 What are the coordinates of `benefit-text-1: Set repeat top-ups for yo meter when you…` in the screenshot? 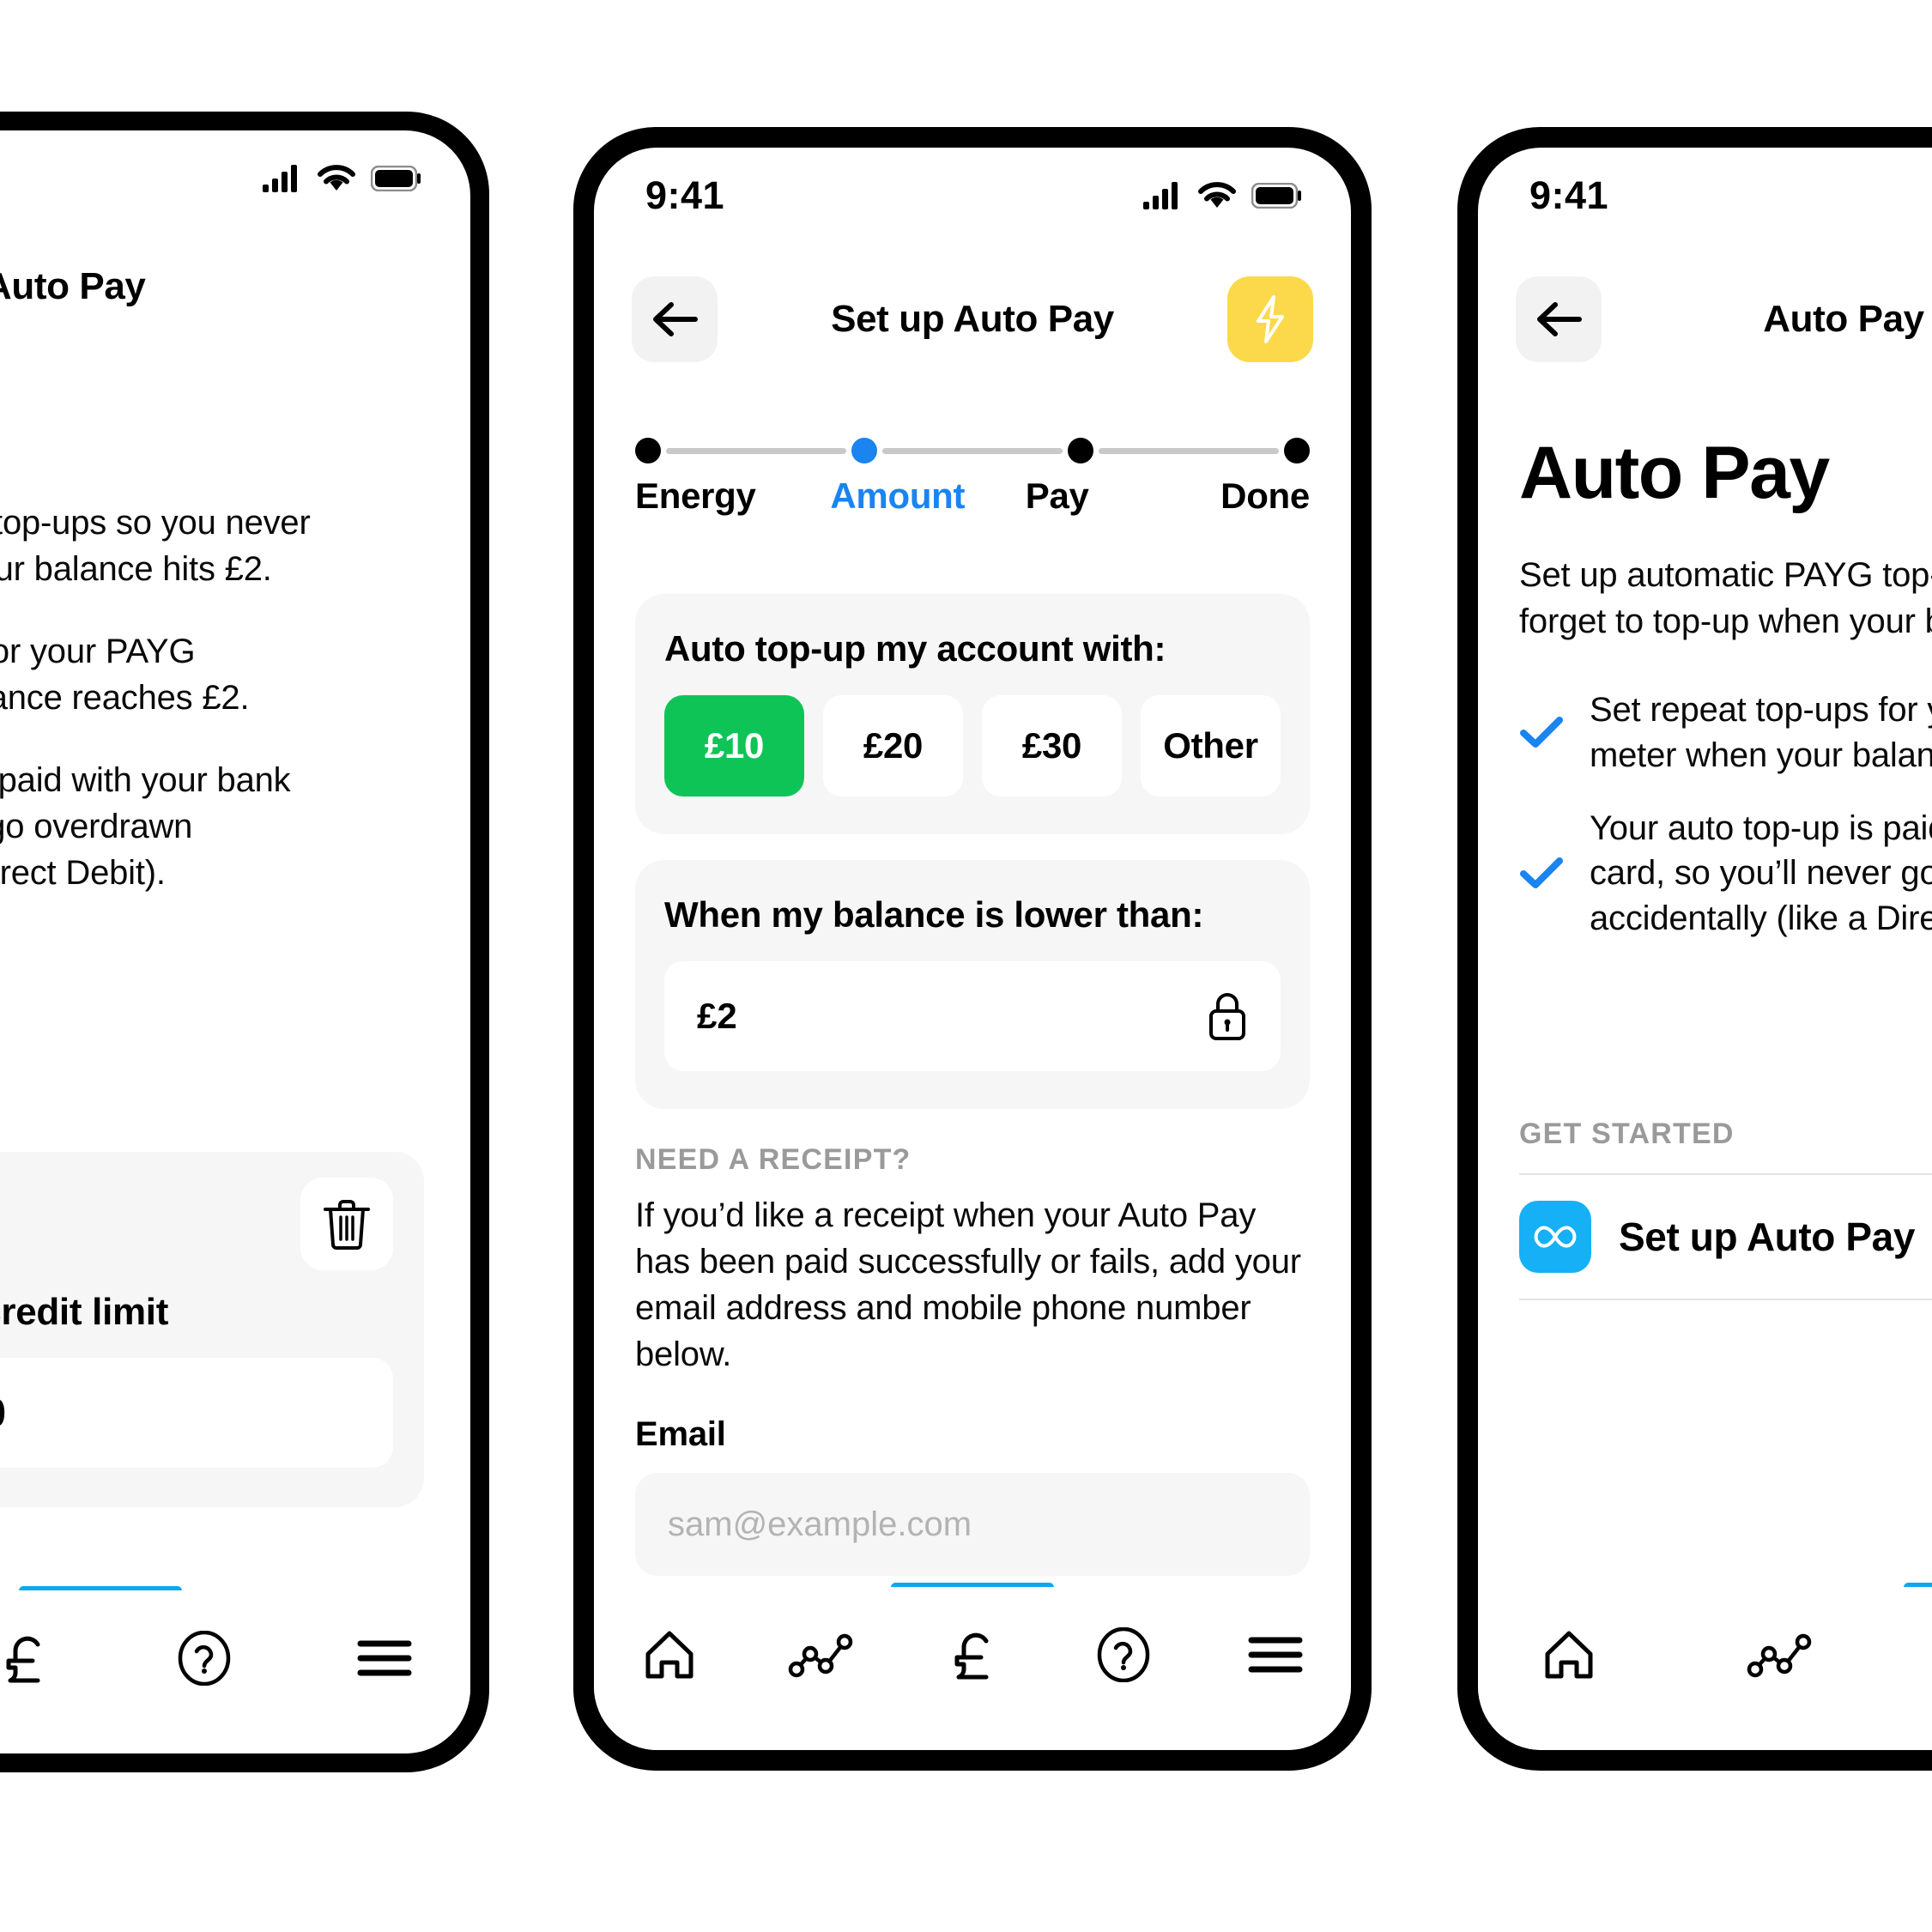 It's located at (1761, 733).